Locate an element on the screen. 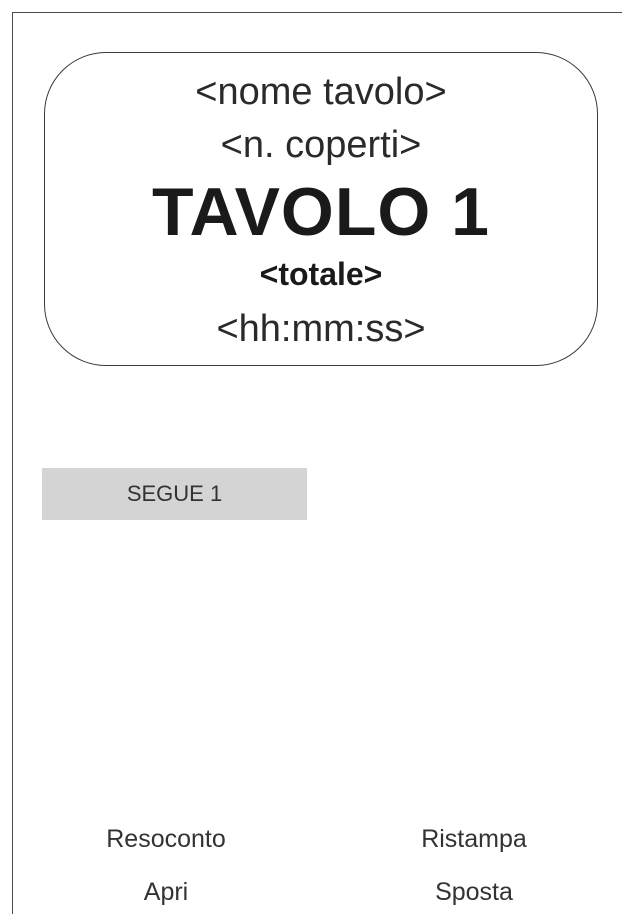  covers-placeholder: <n. coperti> is located at coordinates (321, 145).